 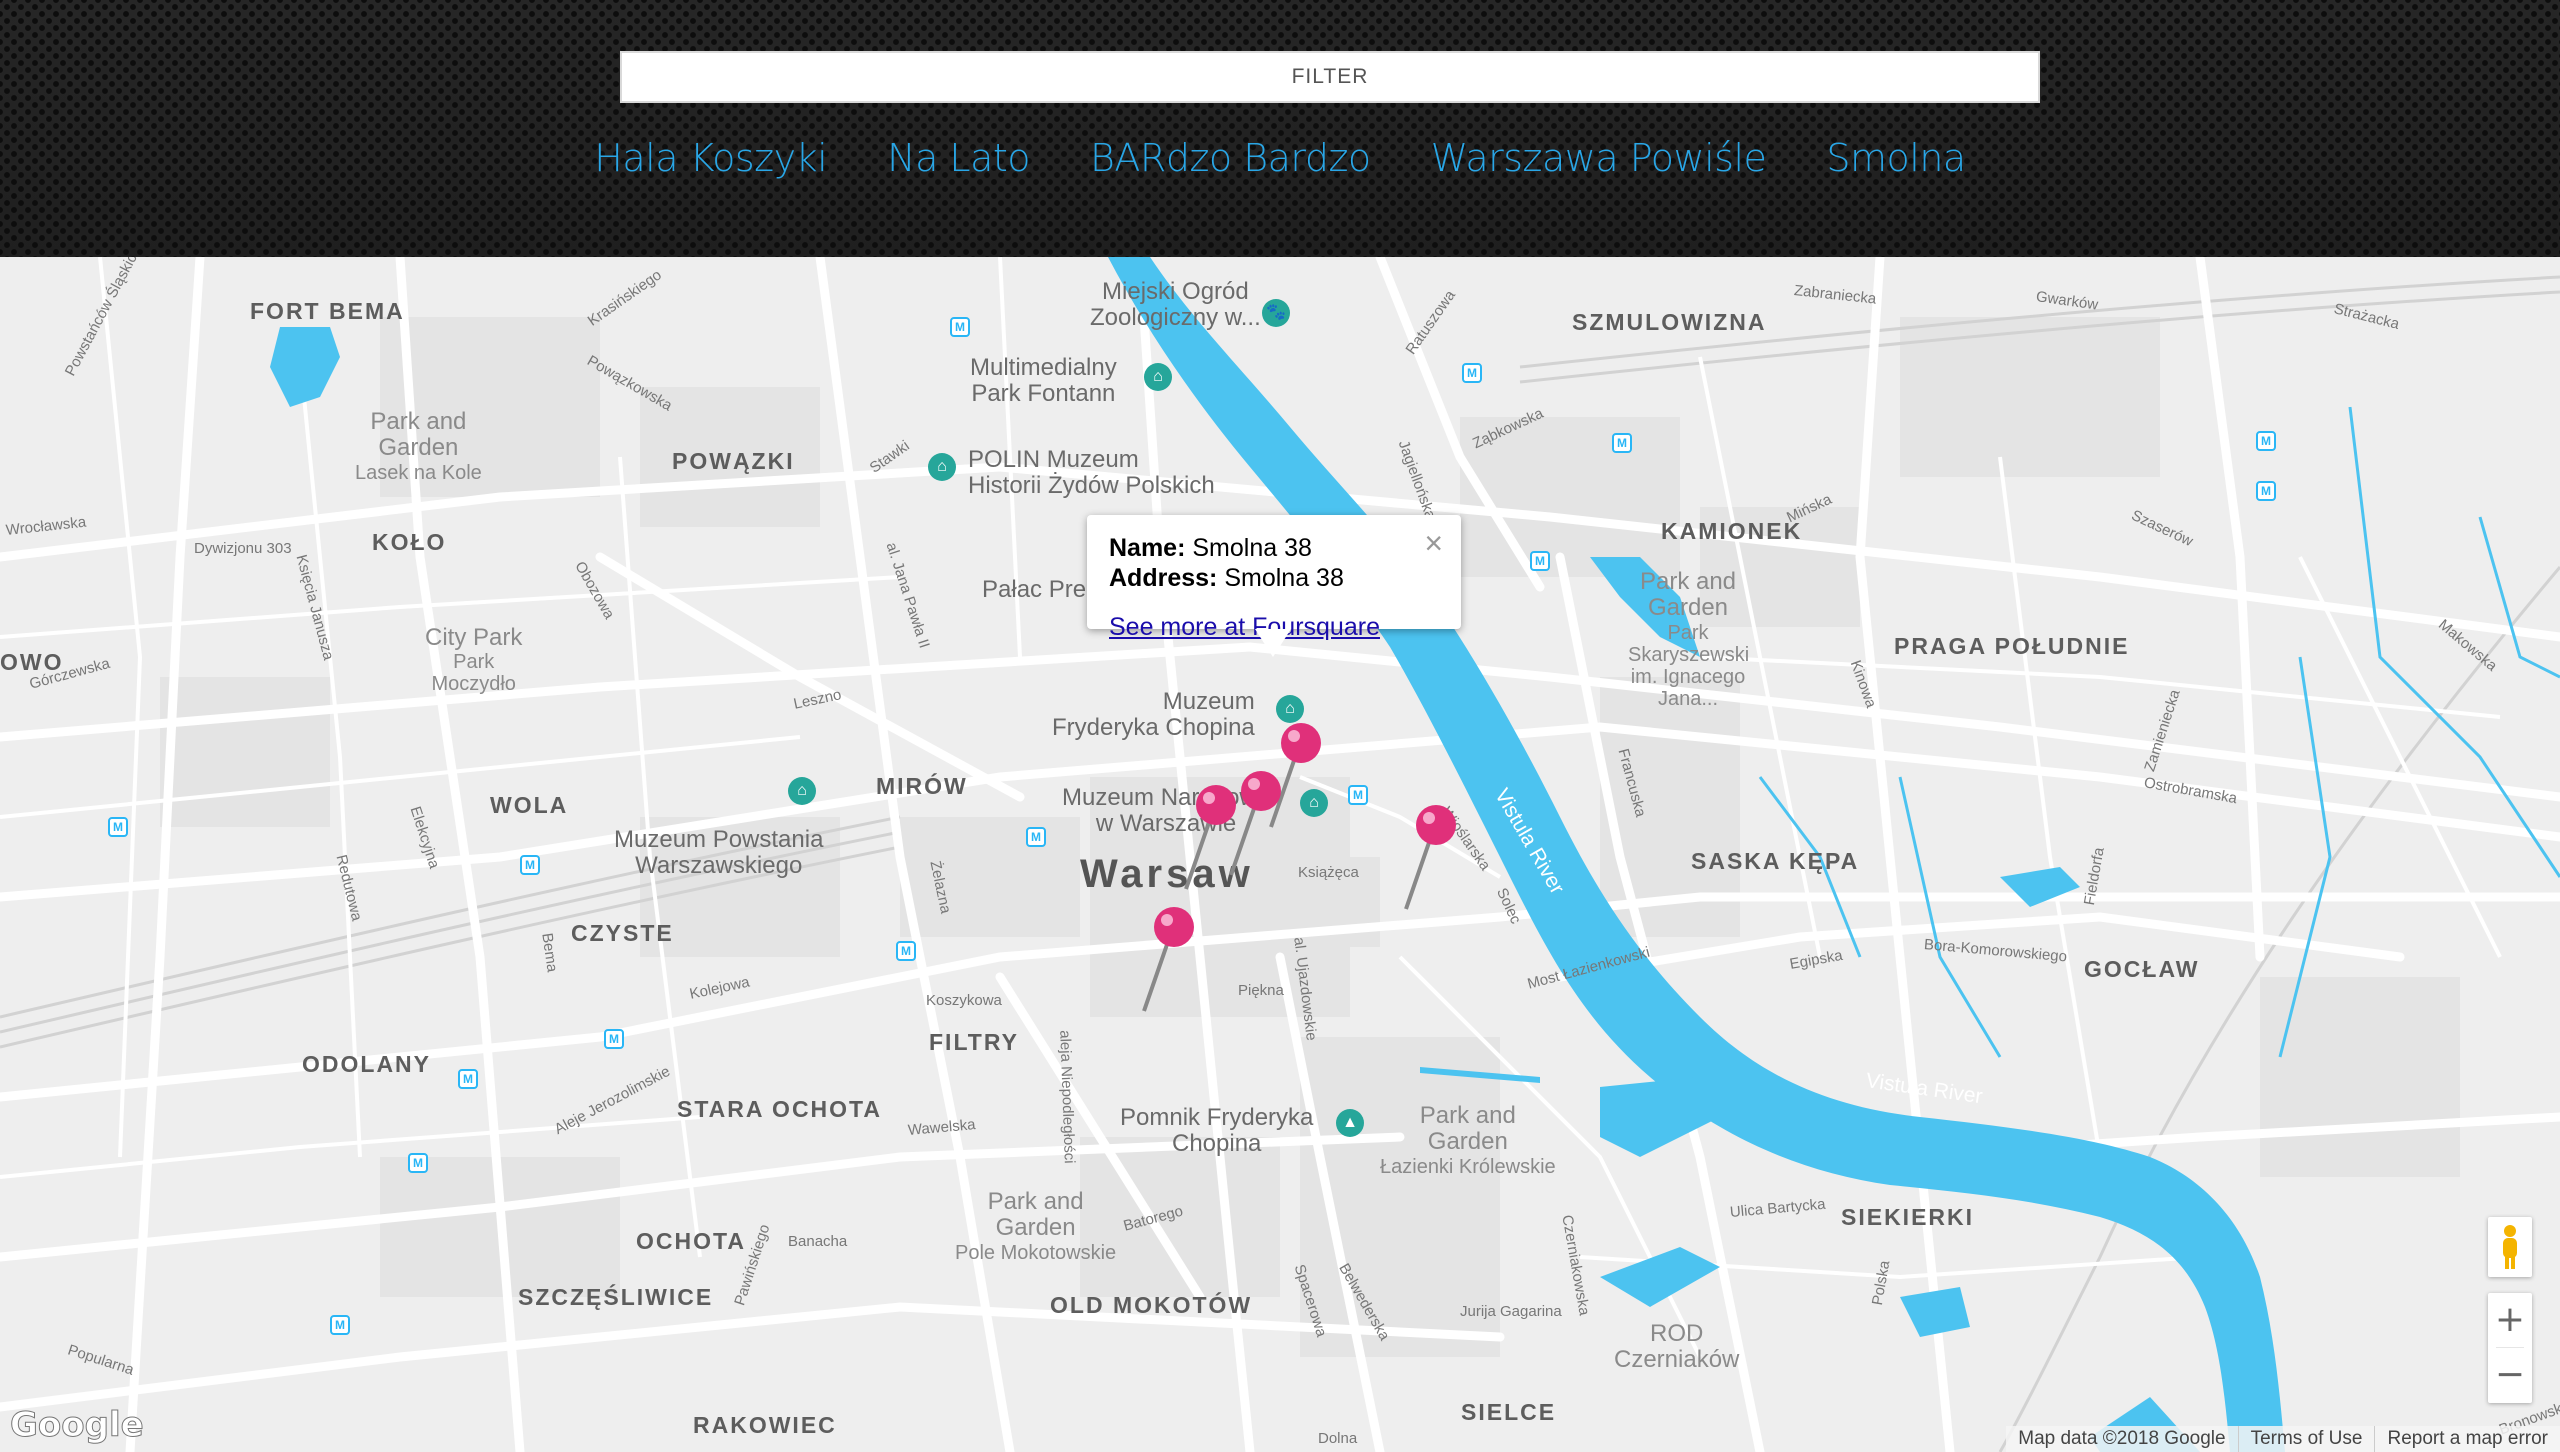 I want to click on street-label: Banacha, so click(x=818, y=1241).